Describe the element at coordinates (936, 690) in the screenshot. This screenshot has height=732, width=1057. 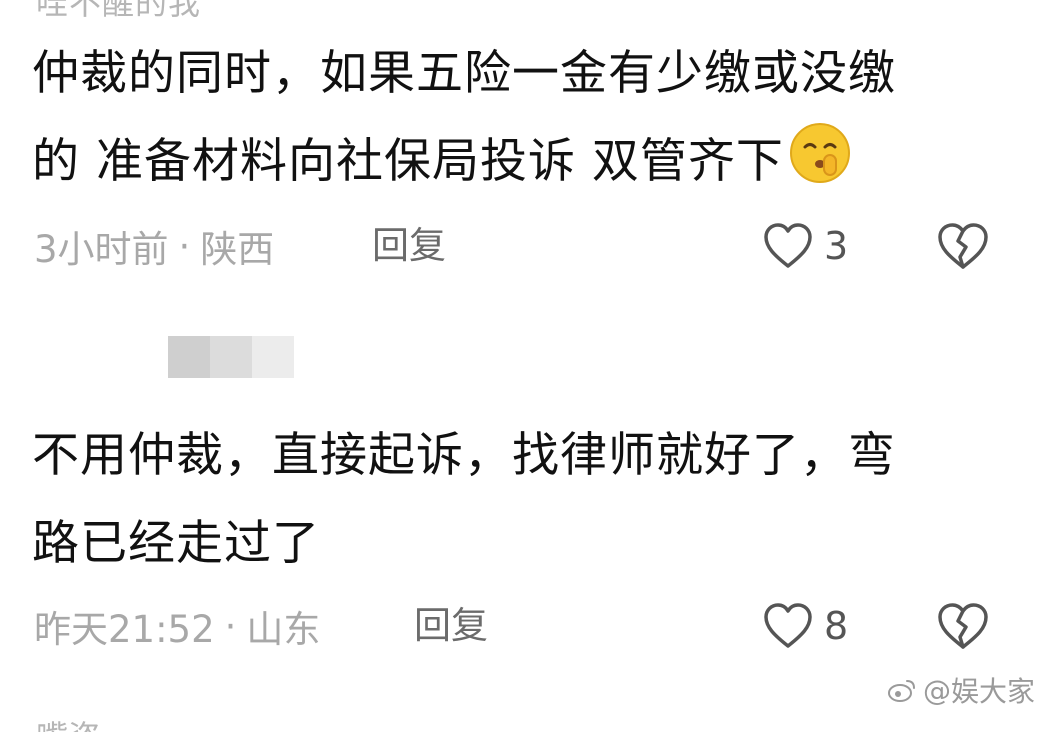
I see `watermark-prefix: @` at that location.